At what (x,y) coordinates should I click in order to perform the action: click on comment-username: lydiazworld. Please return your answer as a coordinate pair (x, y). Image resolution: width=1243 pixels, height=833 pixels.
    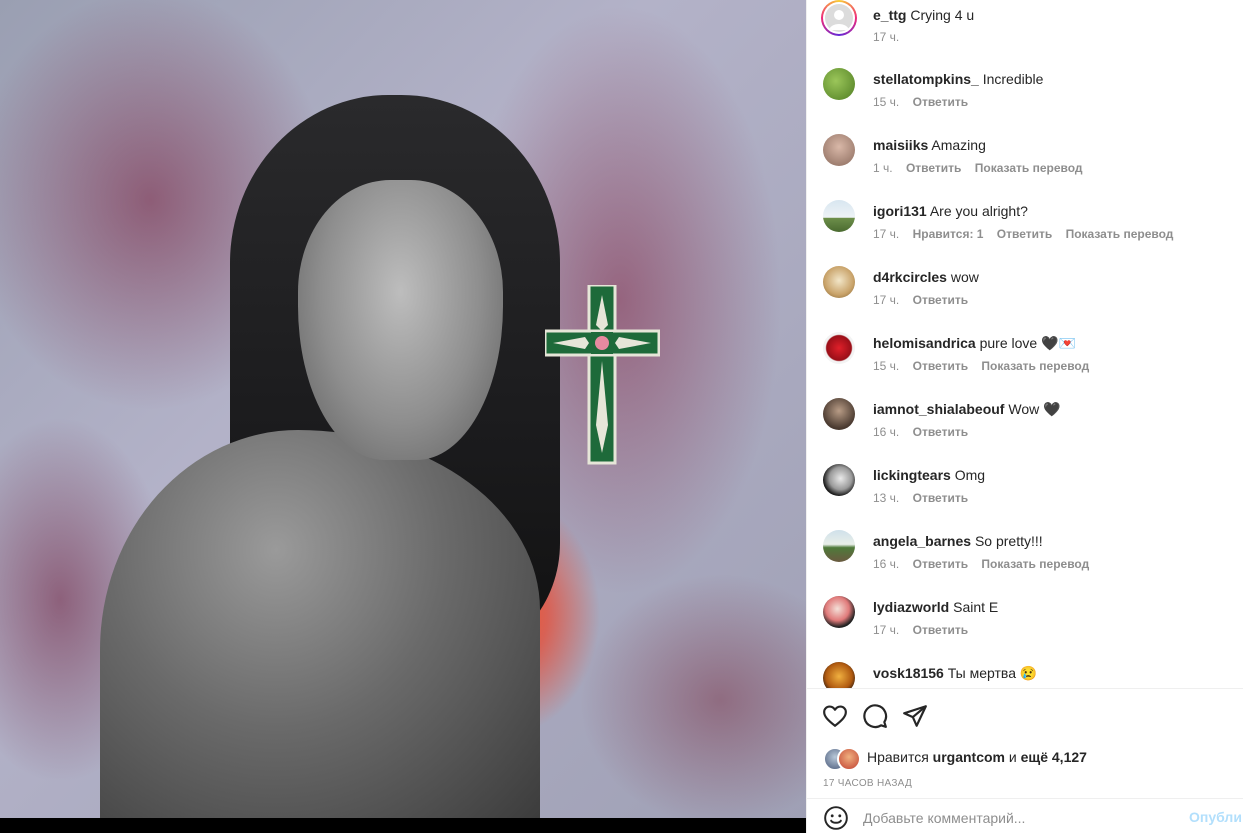
    Looking at the image, I should click on (911, 607).